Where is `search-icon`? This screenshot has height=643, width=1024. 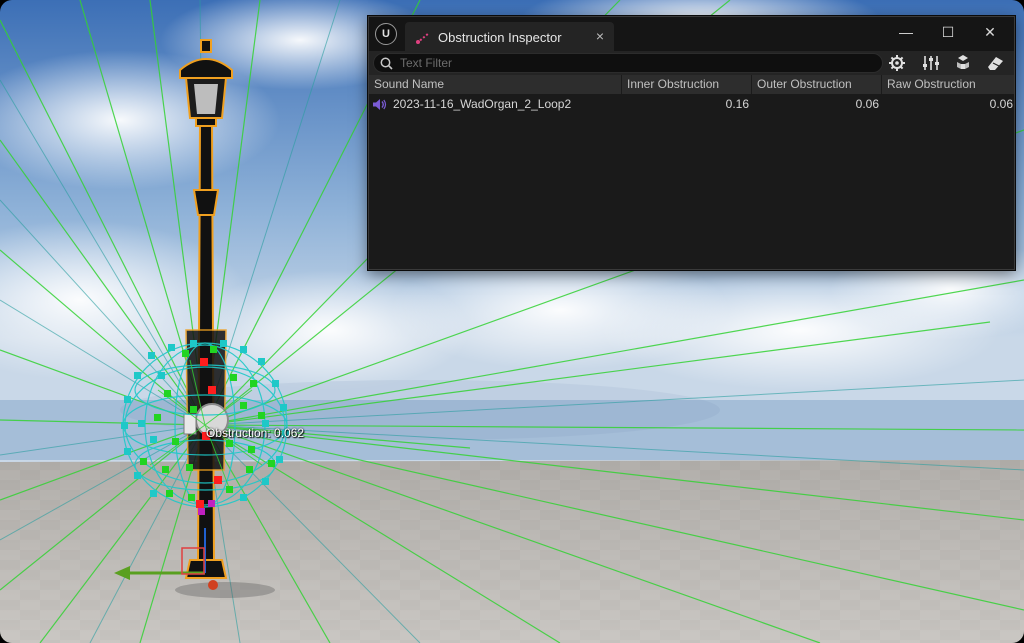 search-icon is located at coordinates (386, 63).